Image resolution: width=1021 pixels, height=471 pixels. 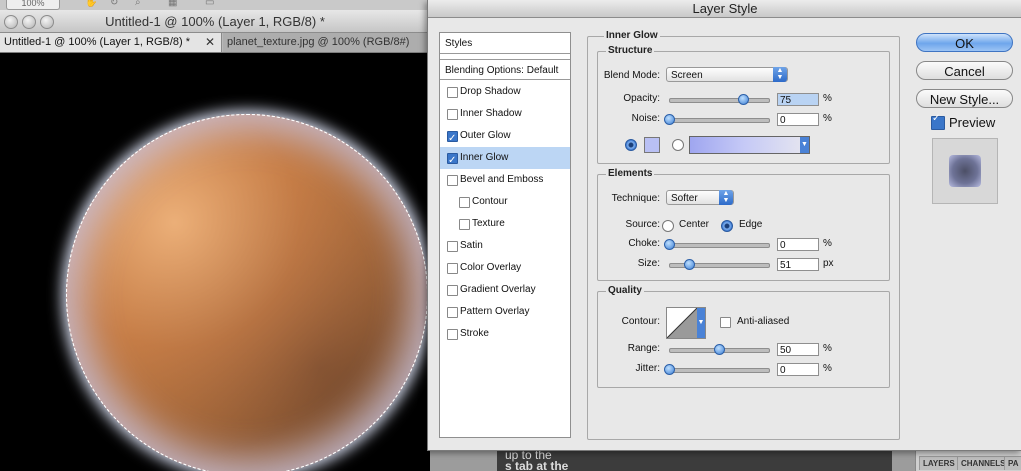 What do you see at coordinates (505, 159) in the screenshot?
I see `style-item-inner-glow: Inner Glow` at bounding box center [505, 159].